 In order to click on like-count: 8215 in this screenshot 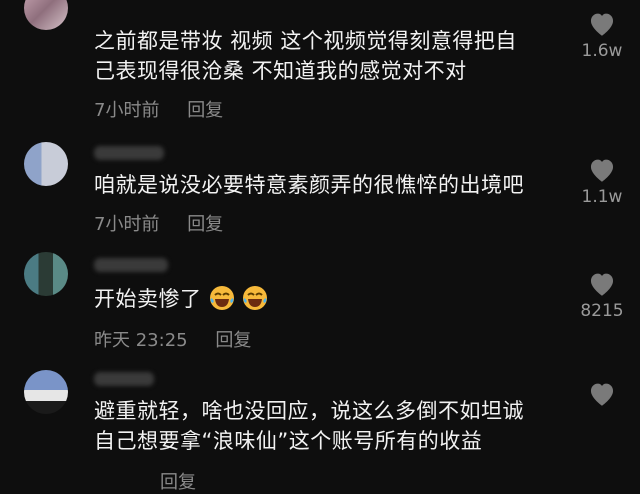, I will do `click(602, 311)`.